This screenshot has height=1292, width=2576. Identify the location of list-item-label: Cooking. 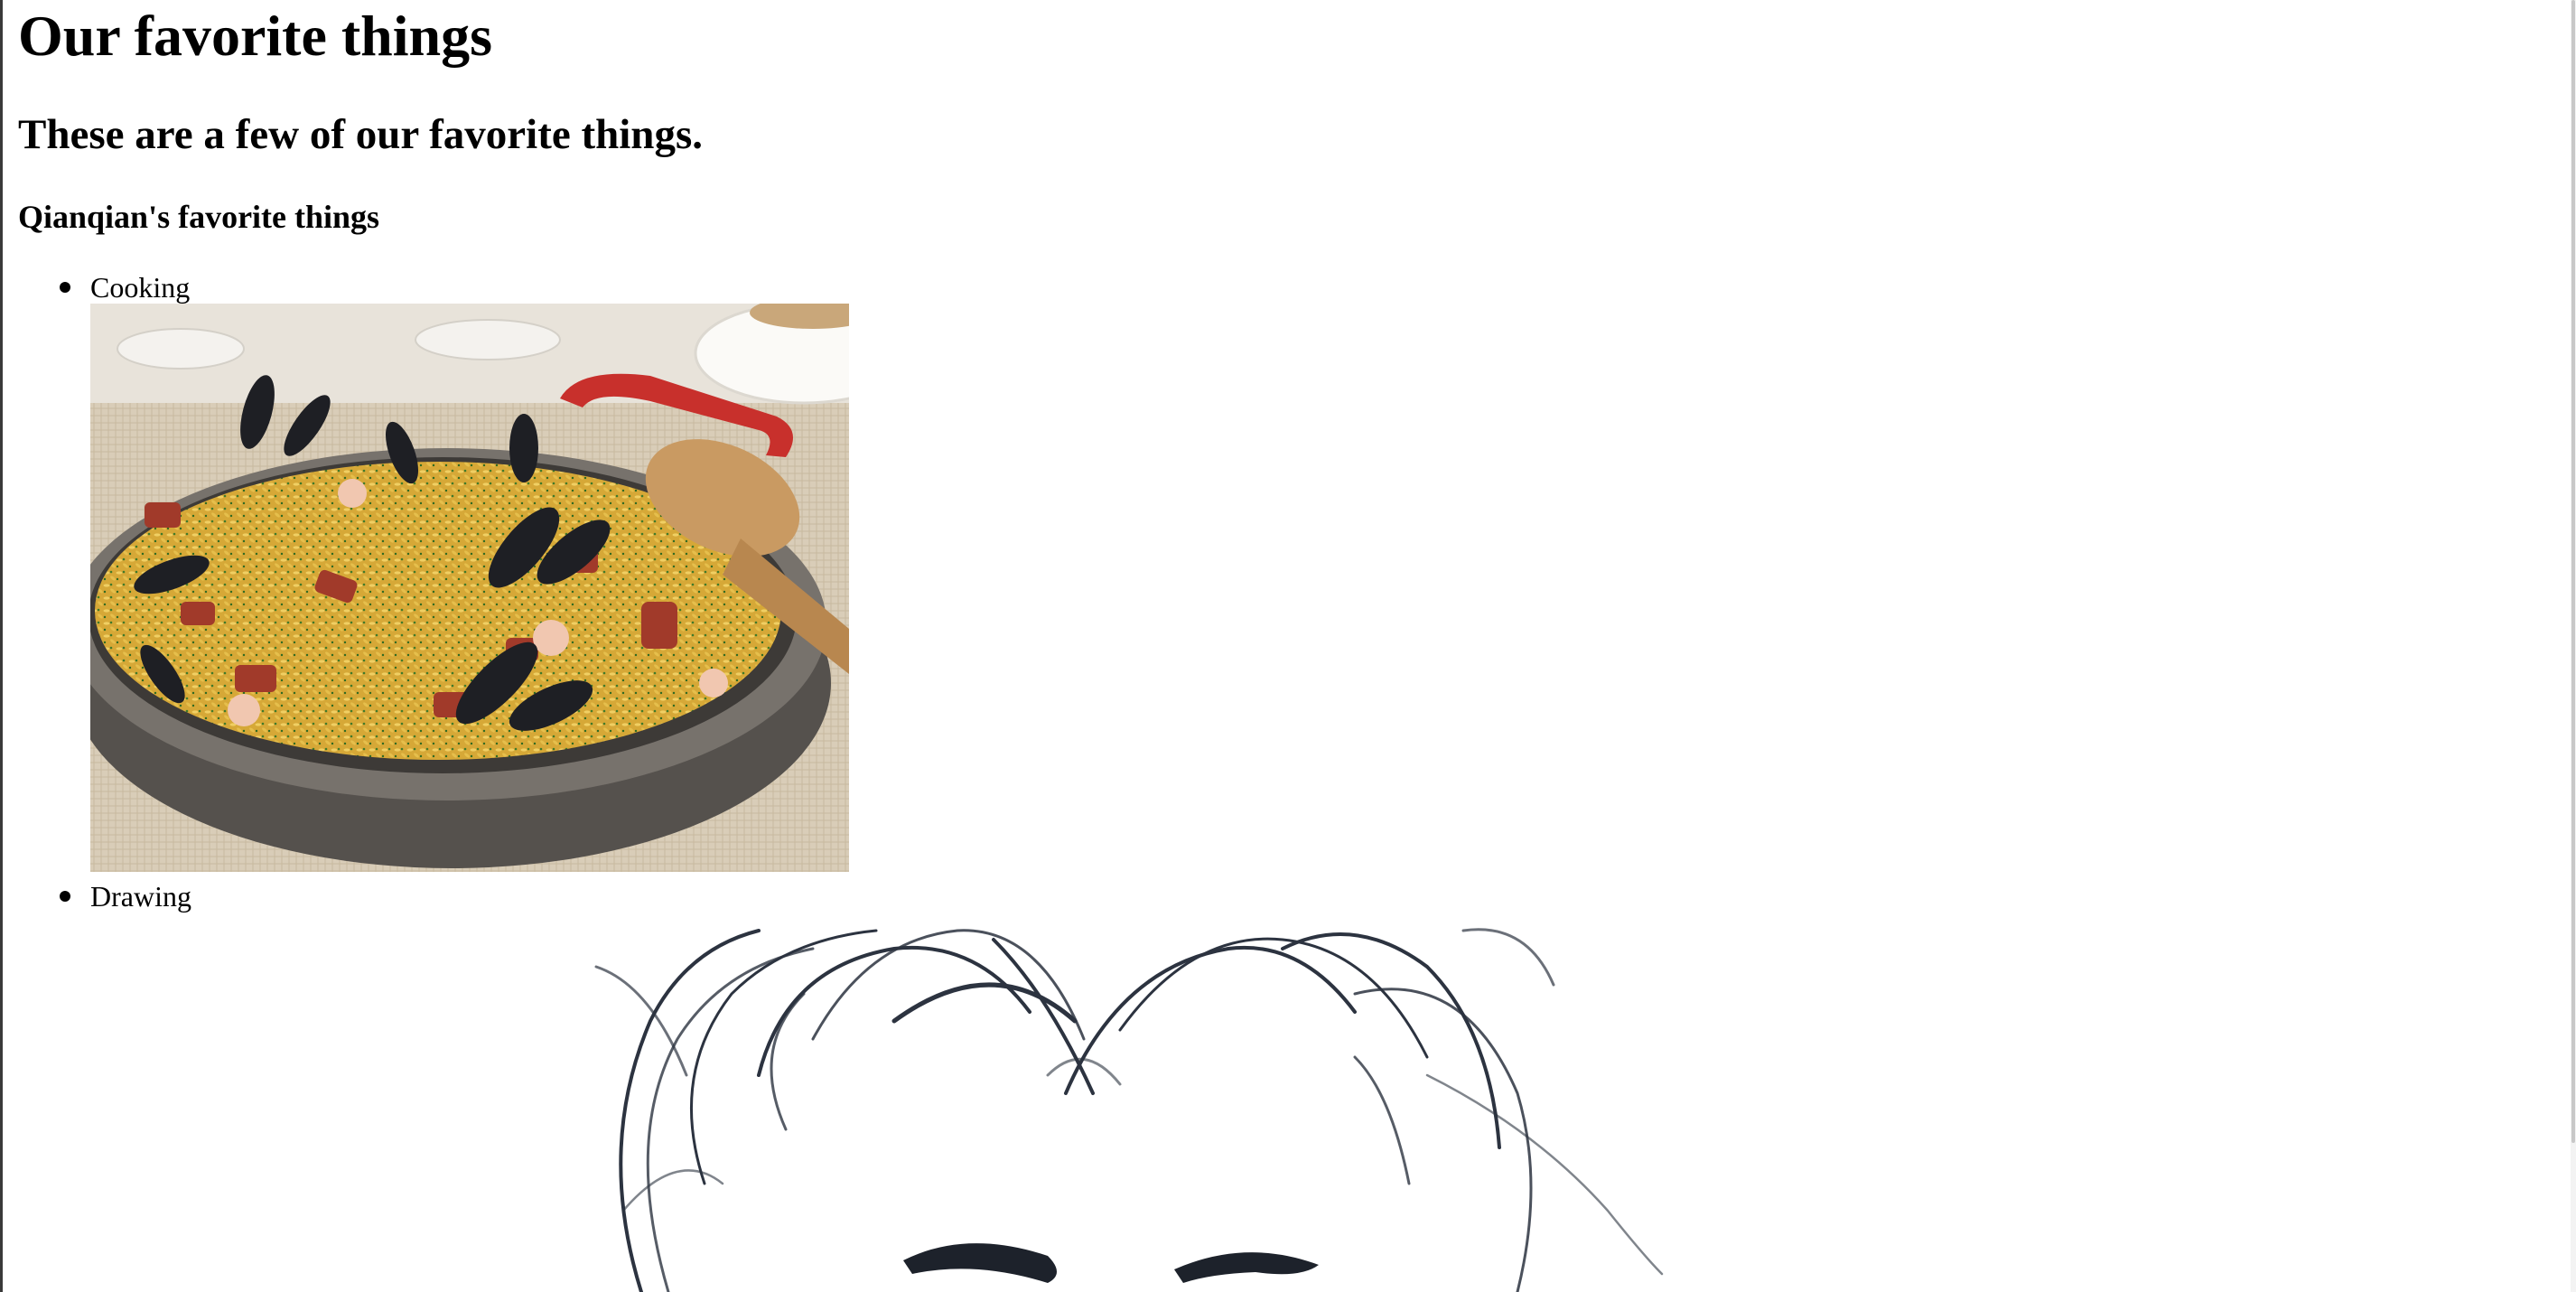
(140, 287).